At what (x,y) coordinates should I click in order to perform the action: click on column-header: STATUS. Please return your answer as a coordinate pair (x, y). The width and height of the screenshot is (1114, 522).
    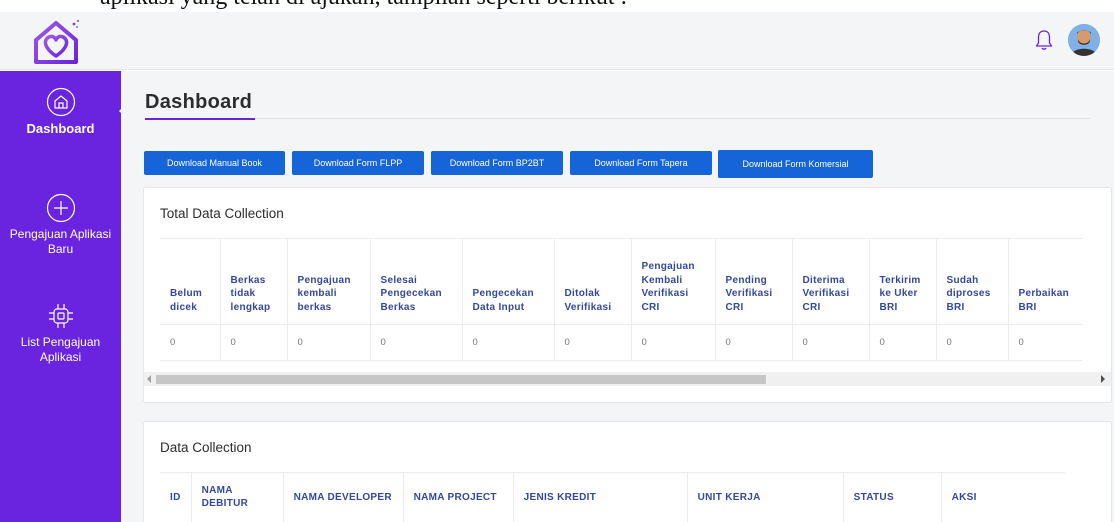
    Looking at the image, I should click on (892, 497).